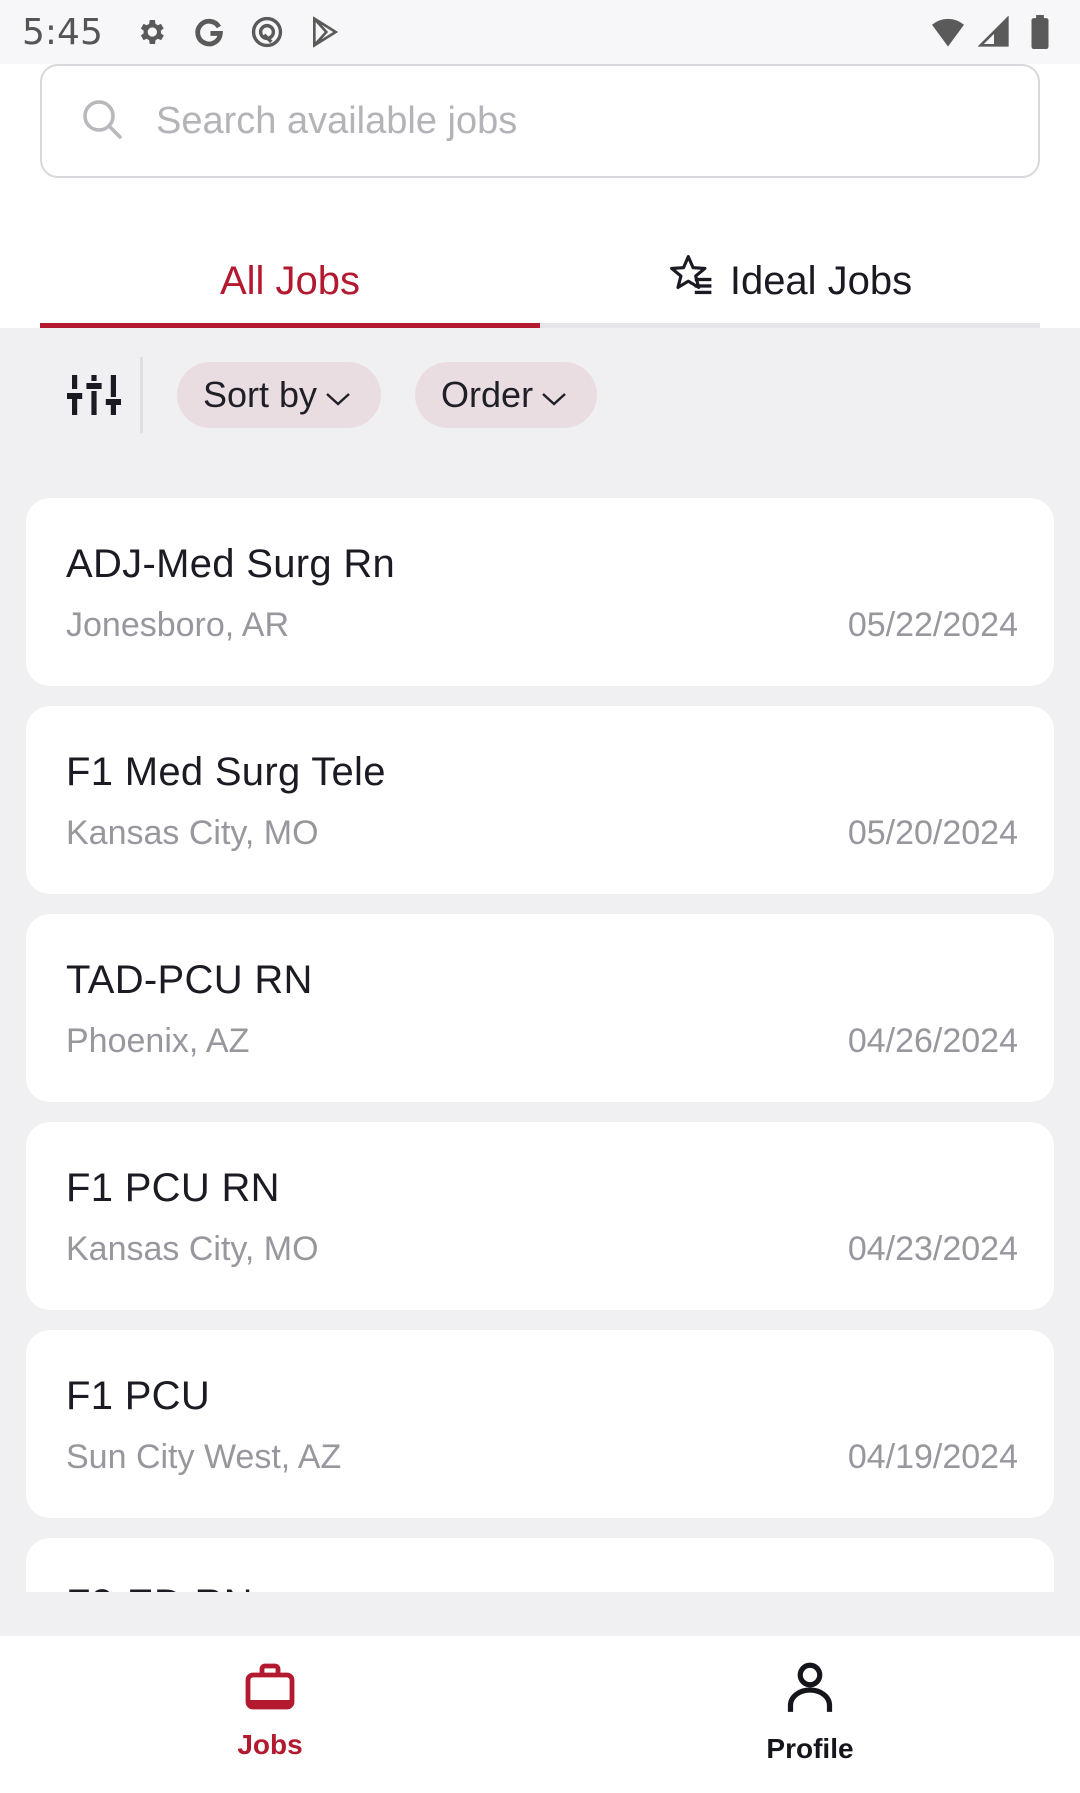 This screenshot has width=1080, height=1793. I want to click on job-card: ADJ-Med Surg Rn Jonesboro, AR 05/22/2024, so click(540, 592).